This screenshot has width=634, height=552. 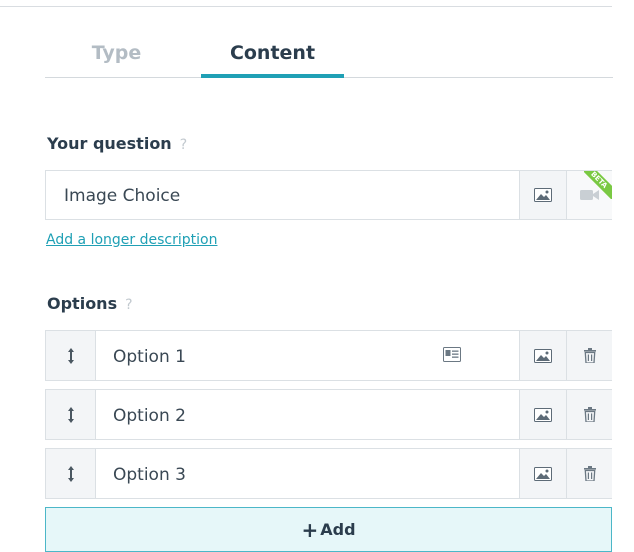 I want to click on add-option-button: + Add, so click(x=328, y=529).